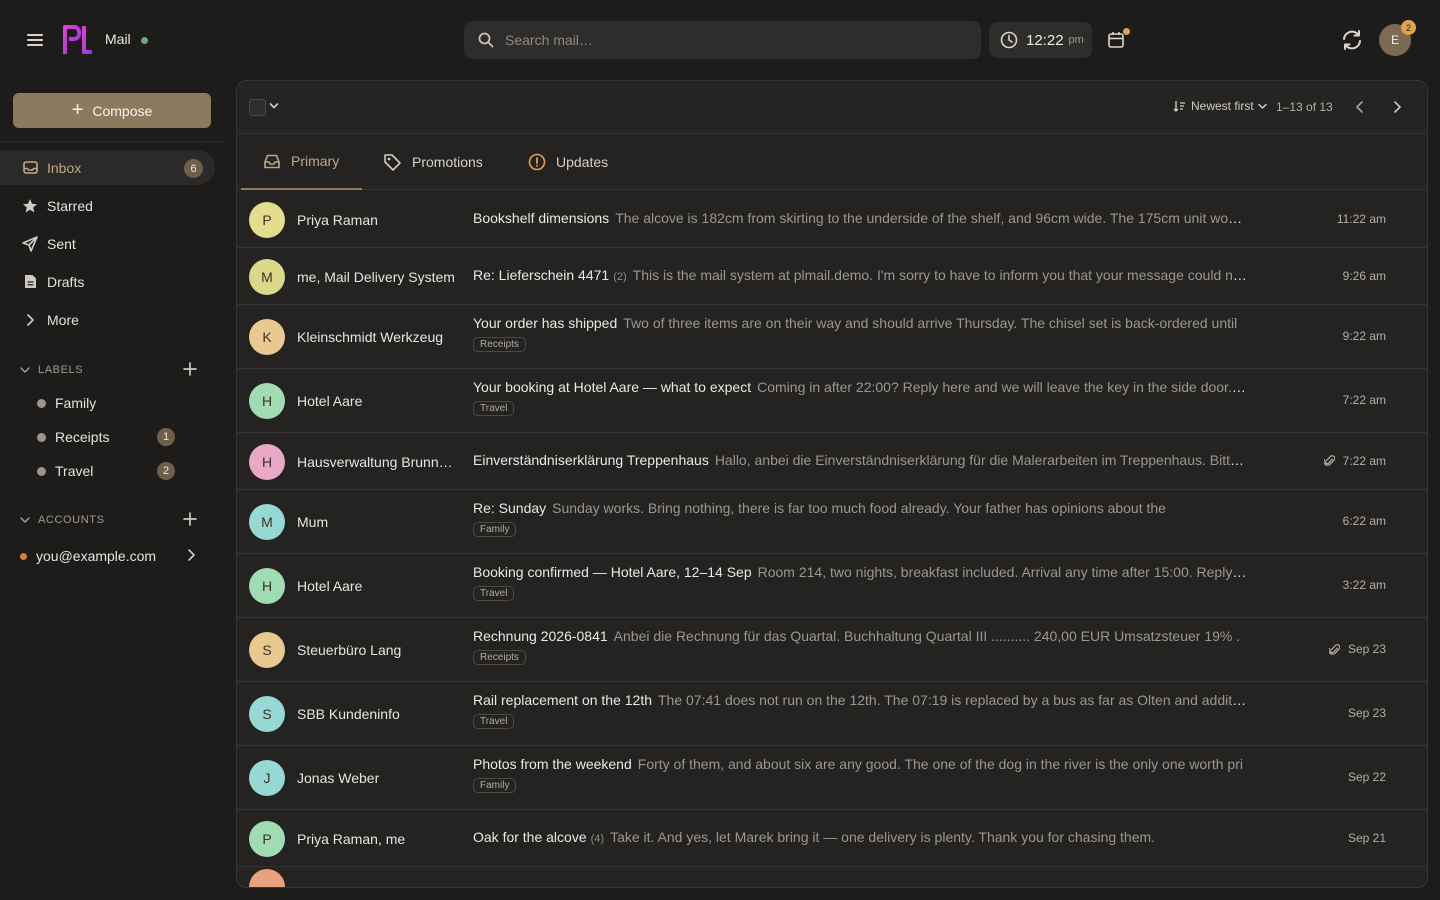  What do you see at coordinates (82, 437) in the screenshot?
I see `label-name: Receipts` at bounding box center [82, 437].